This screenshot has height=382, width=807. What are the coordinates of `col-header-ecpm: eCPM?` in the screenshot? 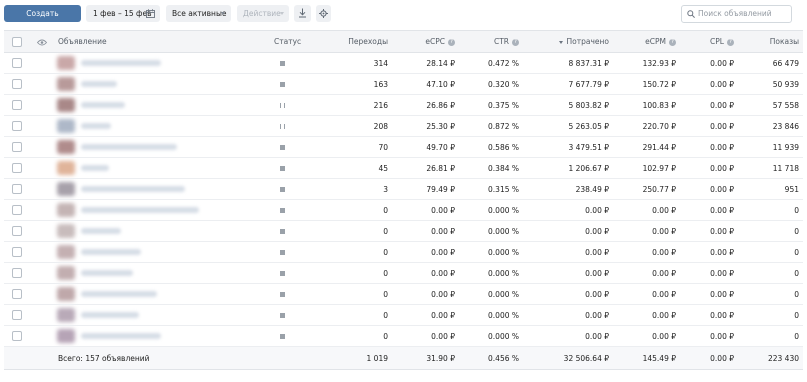 It's located at (646, 41).